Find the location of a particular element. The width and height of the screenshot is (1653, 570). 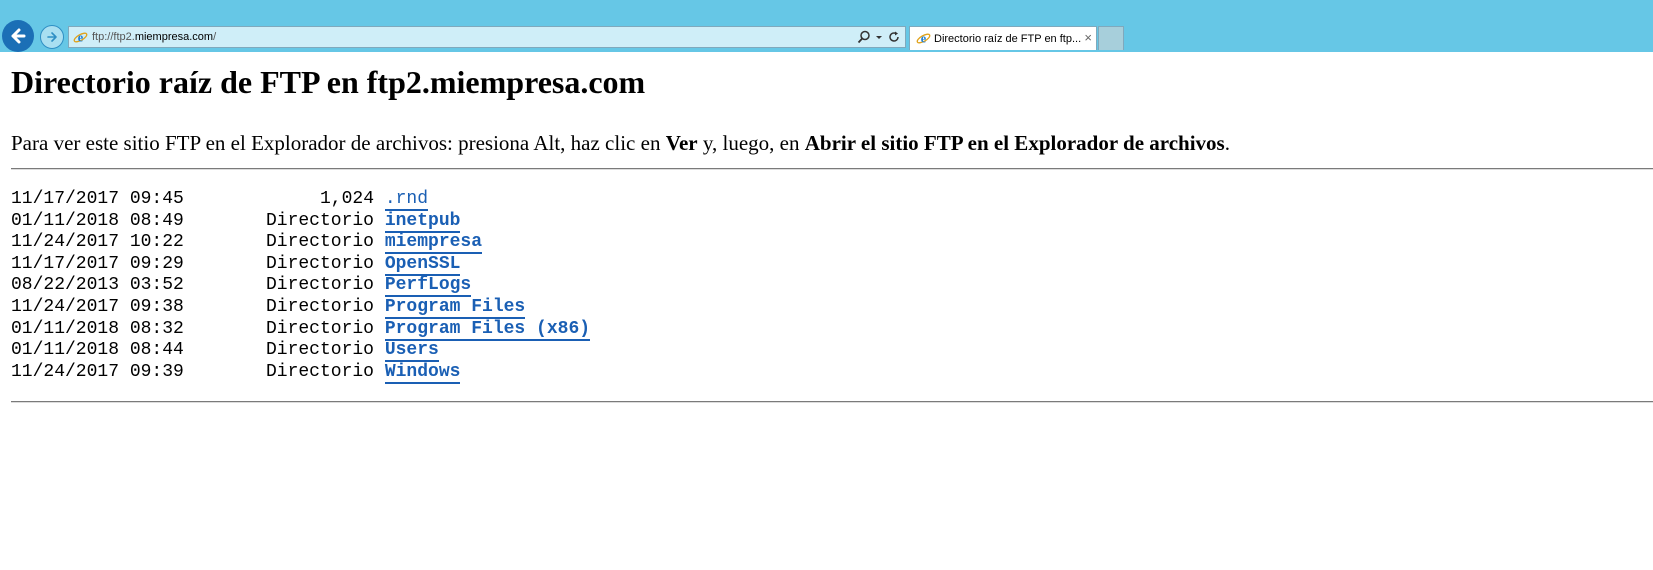

address-bar: e ftp://ftp2.miempresa.com/ is located at coordinates (487, 37).